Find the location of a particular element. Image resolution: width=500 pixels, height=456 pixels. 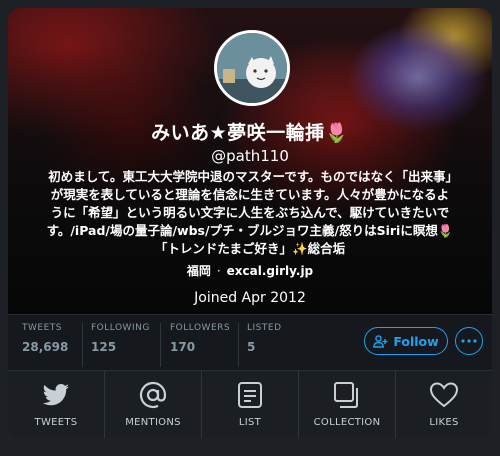

stat-label: LISTED is located at coordinates (264, 328).